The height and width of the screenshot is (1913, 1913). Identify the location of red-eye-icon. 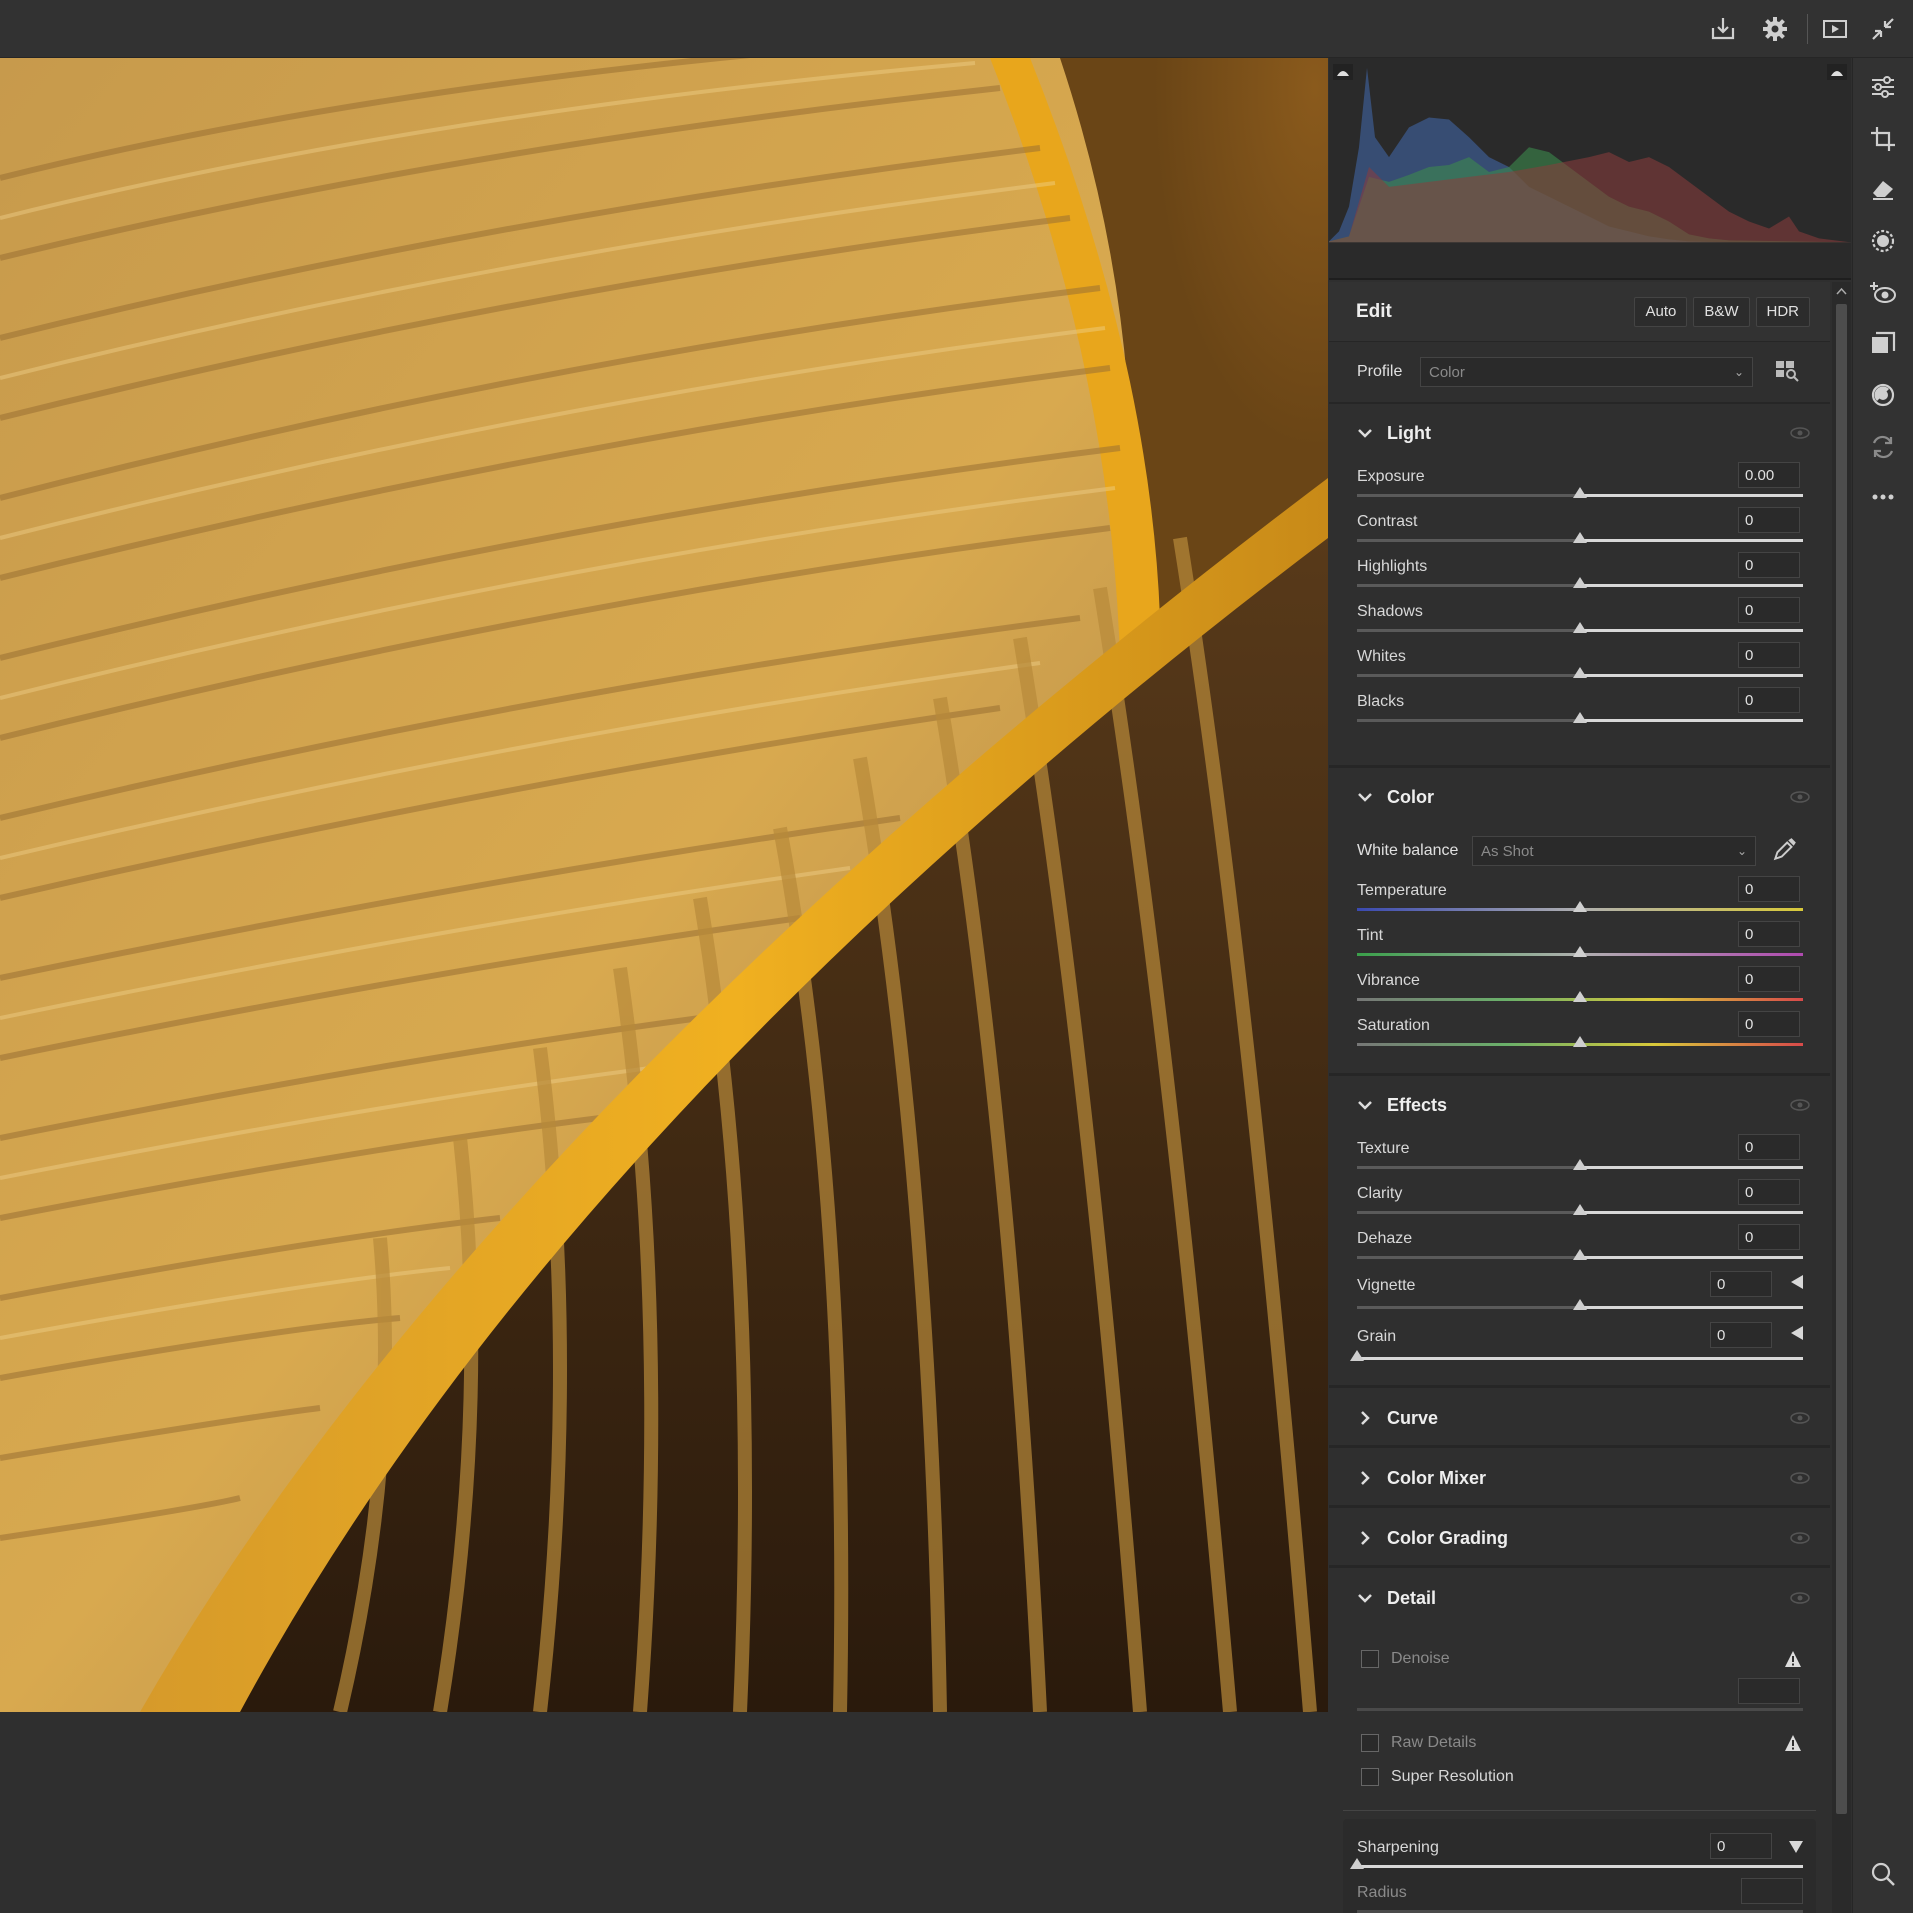
(1883, 293).